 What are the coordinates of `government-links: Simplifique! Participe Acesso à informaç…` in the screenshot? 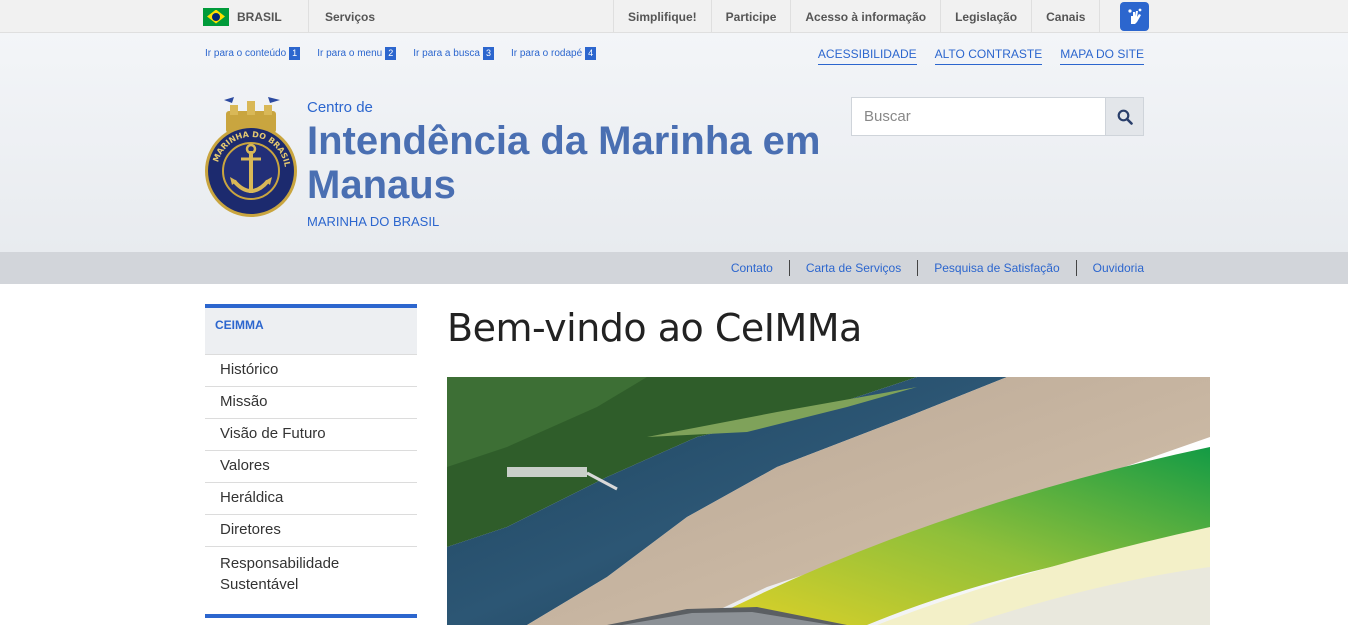 It's located at (857, 16).